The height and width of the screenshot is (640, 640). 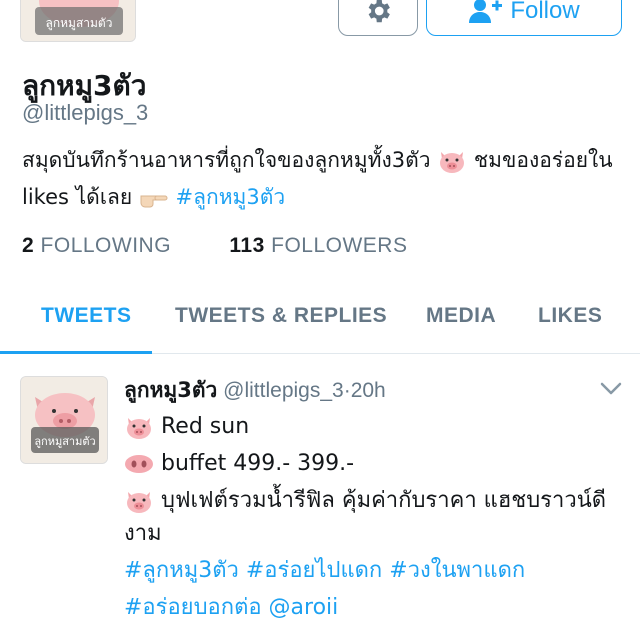 What do you see at coordinates (281, 316) in the screenshot?
I see `tab-tweets-replies: TWEETS & REPLIES` at bounding box center [281, 316].